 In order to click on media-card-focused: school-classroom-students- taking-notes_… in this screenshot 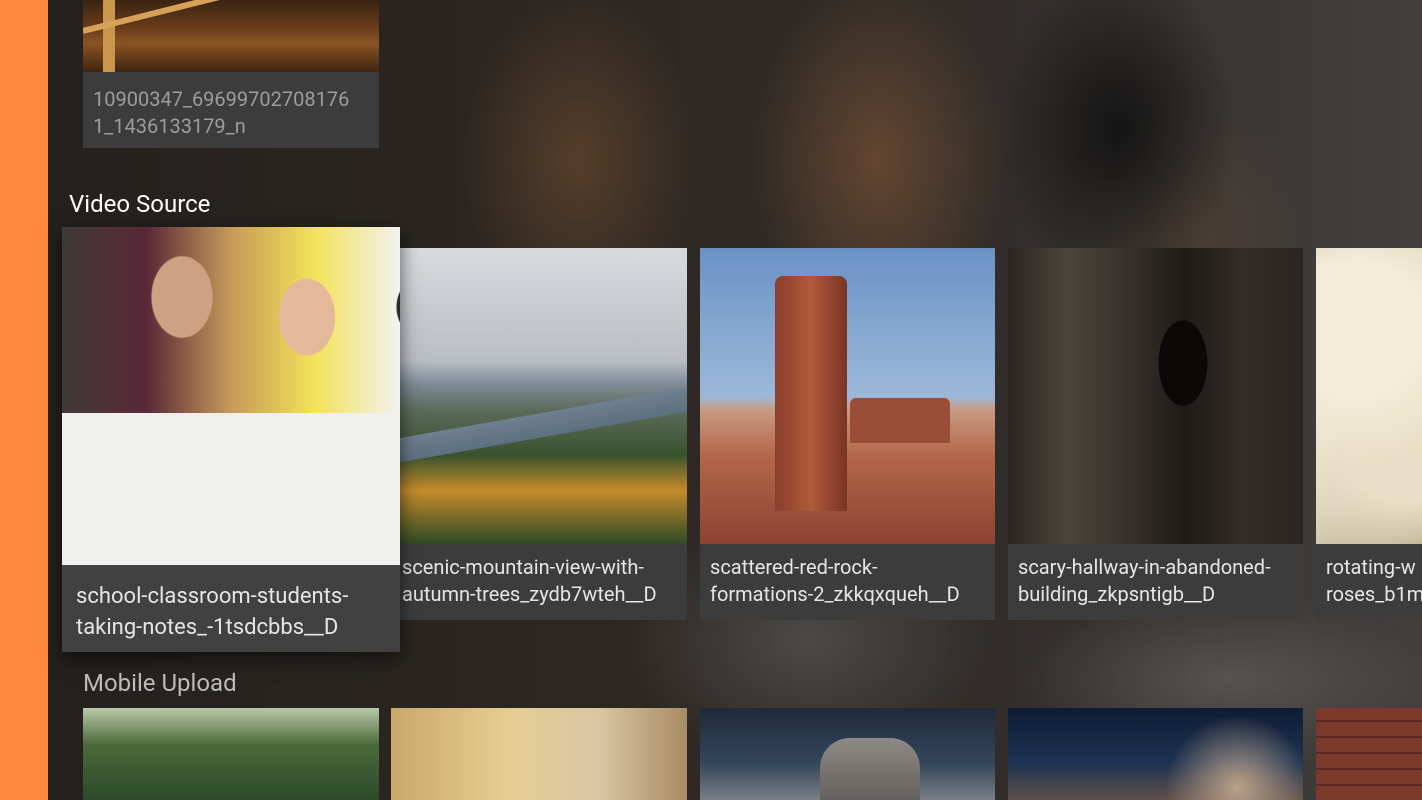, I will do `click(231, 439)`.